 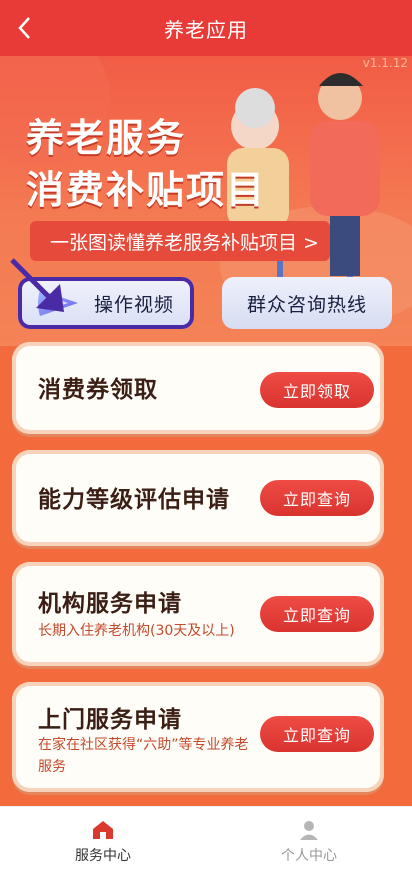 I want to click on tab-label: 个人中心, so click(x=309, y=856).